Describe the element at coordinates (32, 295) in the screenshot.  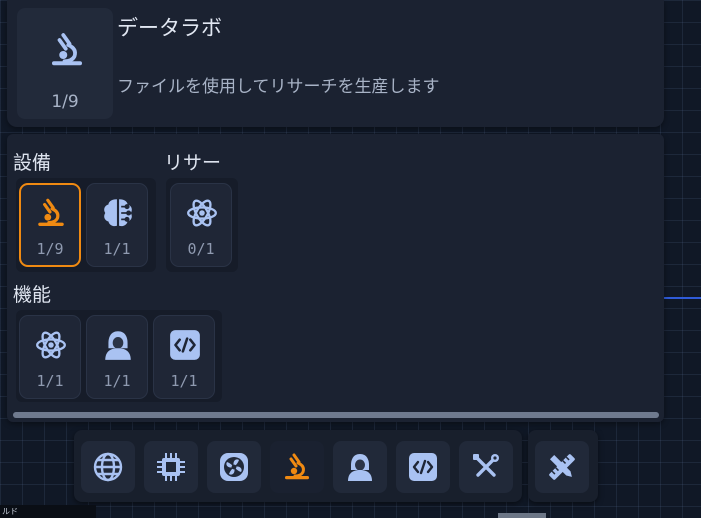
I see `features-section-label: 機能` at that location.